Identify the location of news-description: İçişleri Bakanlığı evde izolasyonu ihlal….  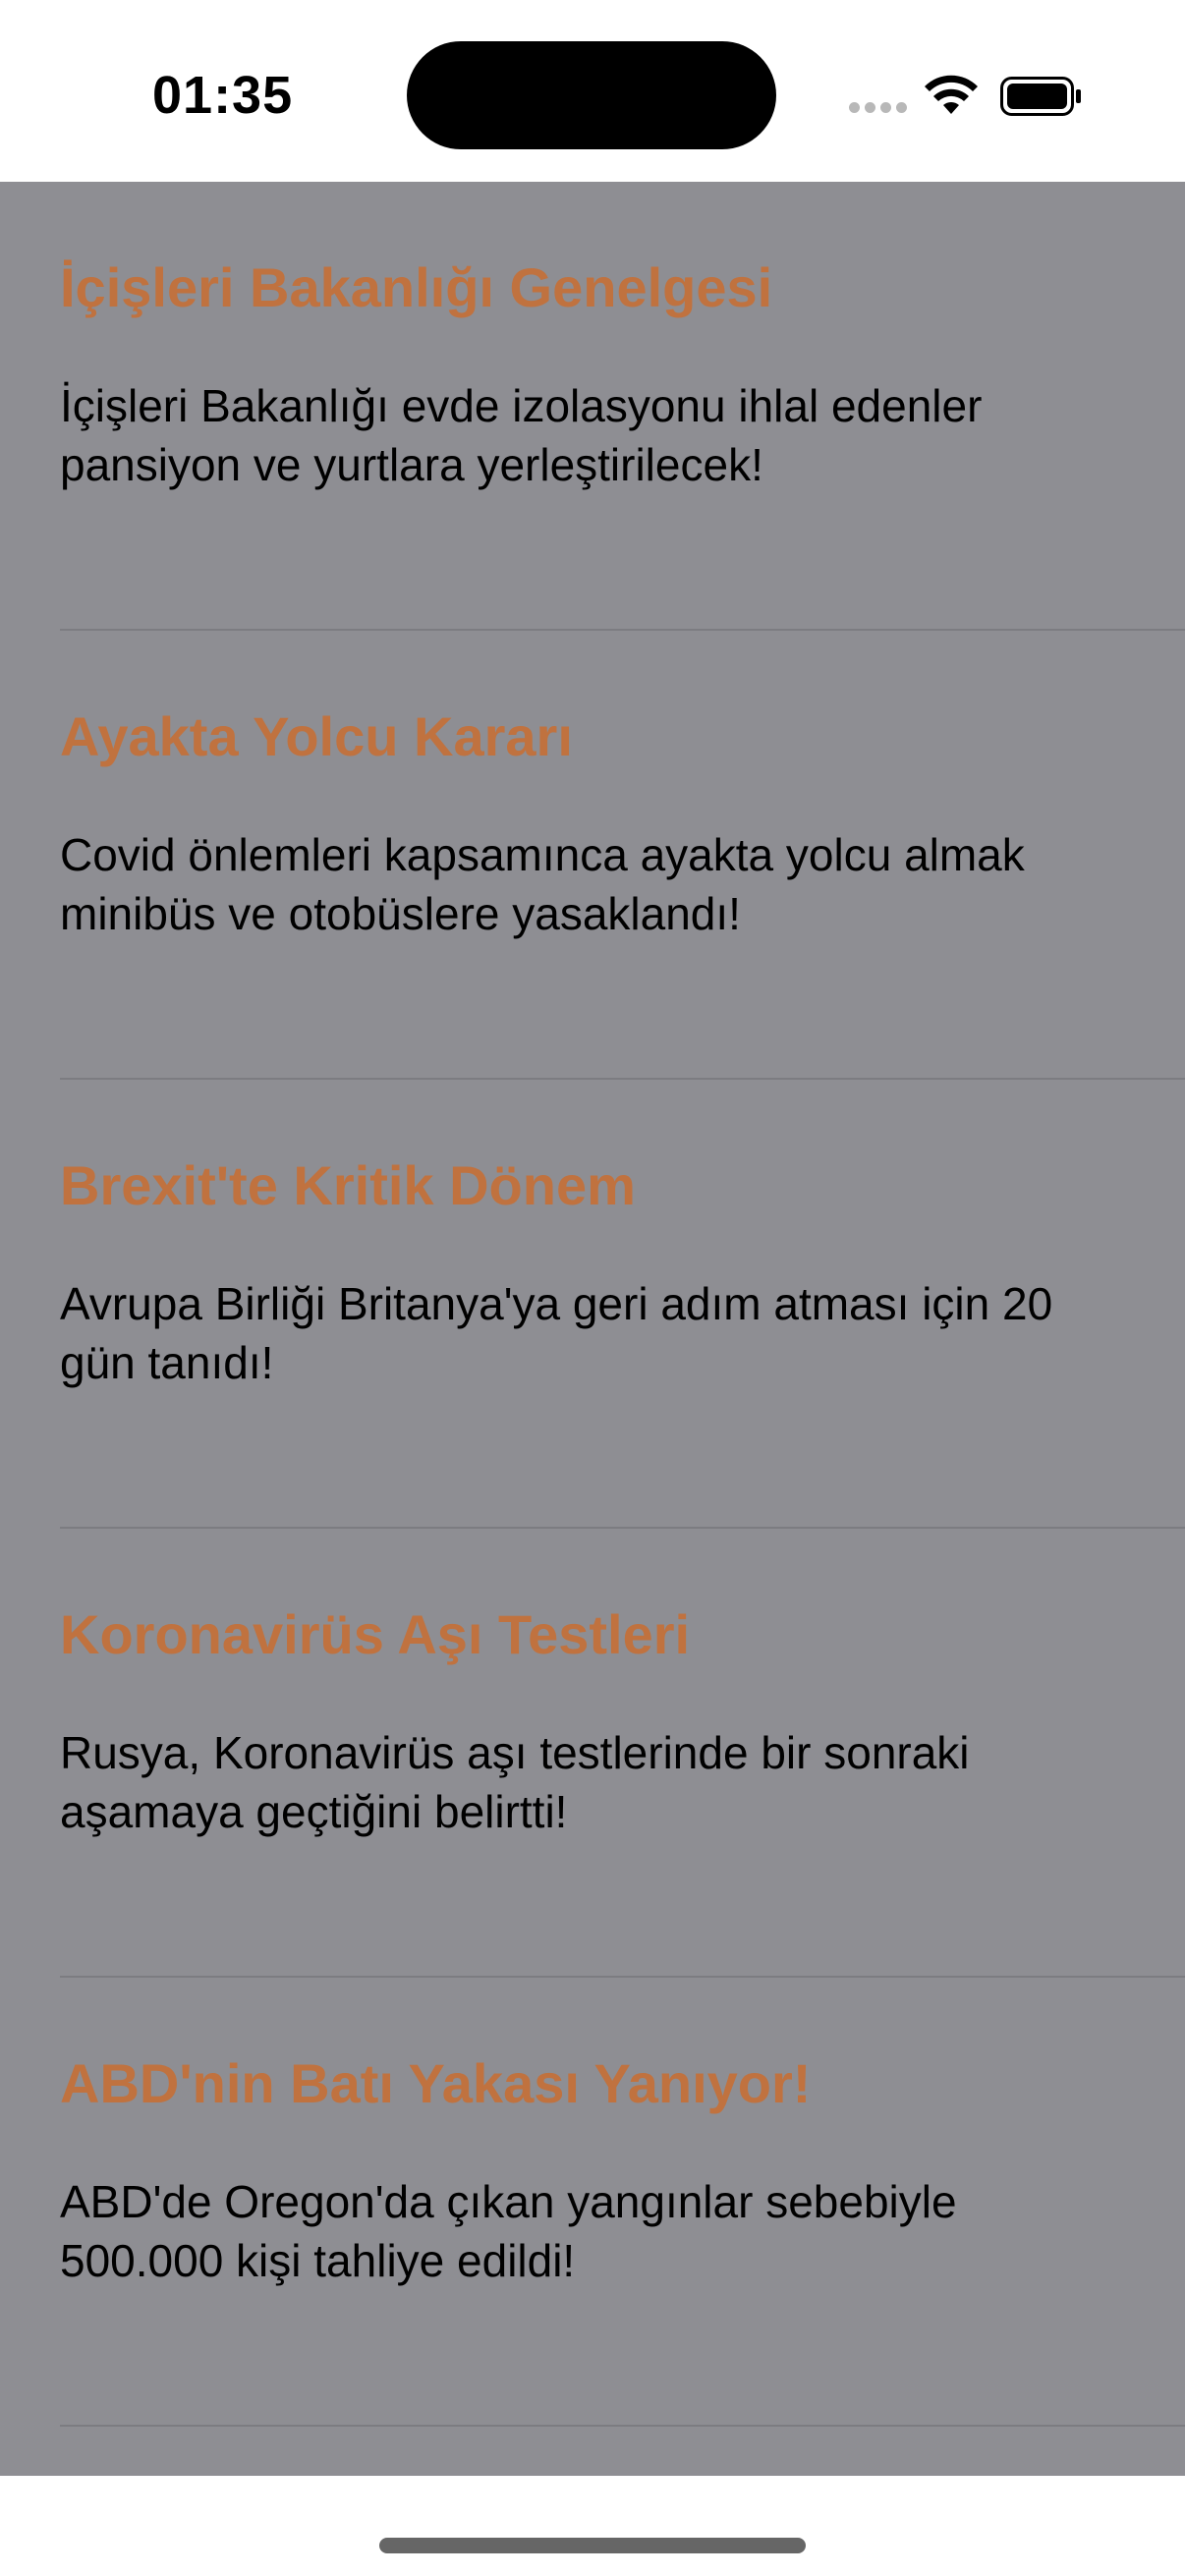
(521, 435).